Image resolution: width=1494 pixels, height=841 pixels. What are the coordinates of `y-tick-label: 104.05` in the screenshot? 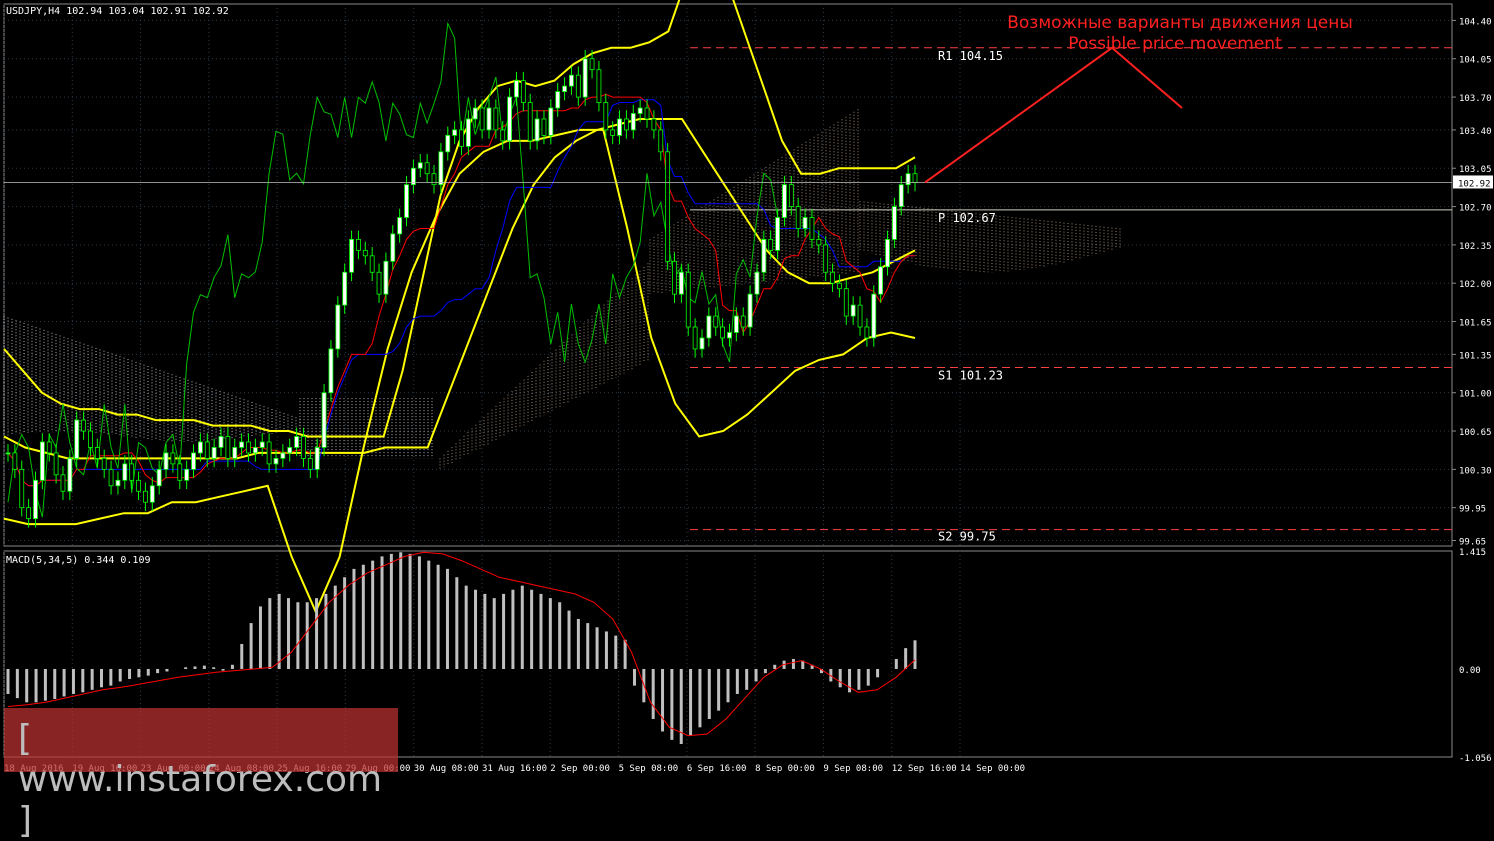 It's located at (1475, 61).